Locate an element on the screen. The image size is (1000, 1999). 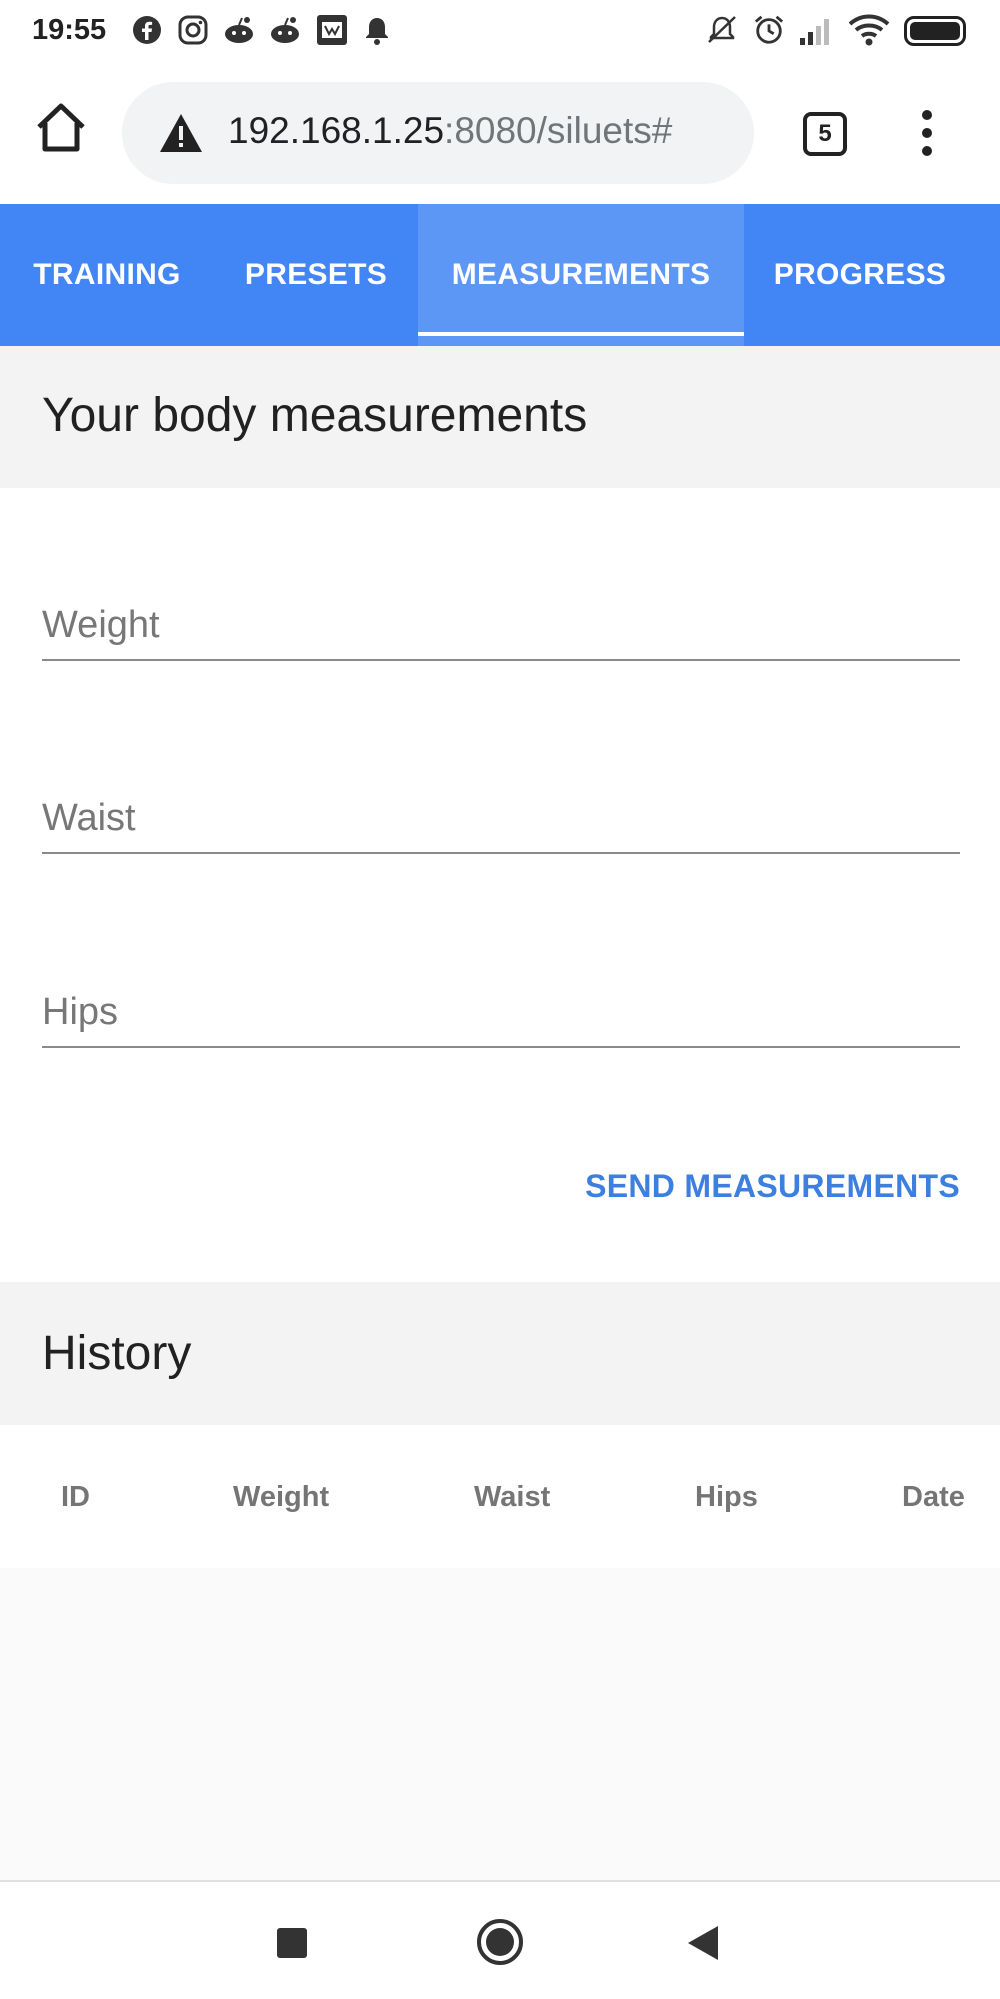
history-title: History is located at coordinates (117, 1353).